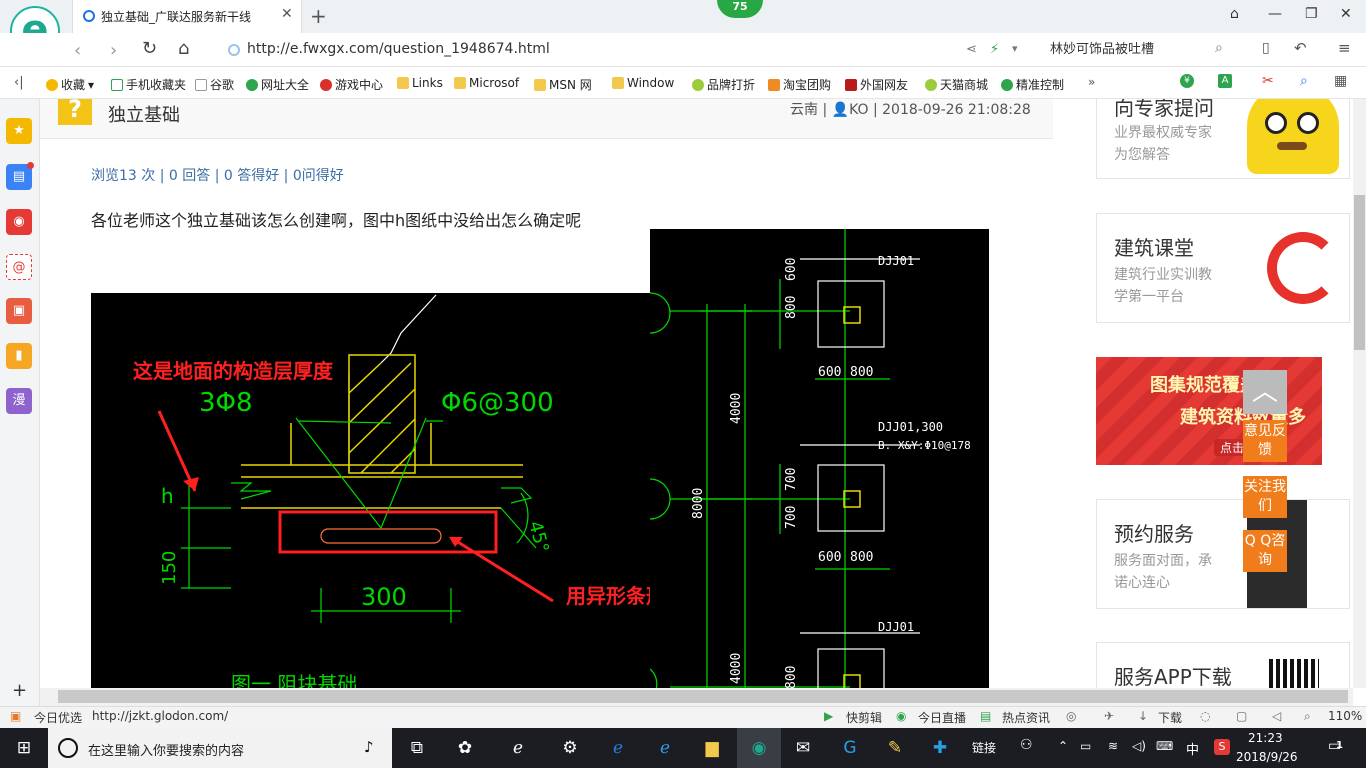 The width and height of the screenshot is (1366, 768). Describe the element at coordinates (1032, 84) in the screenshot. I see `bookmark-item: 精准控制` at that location.